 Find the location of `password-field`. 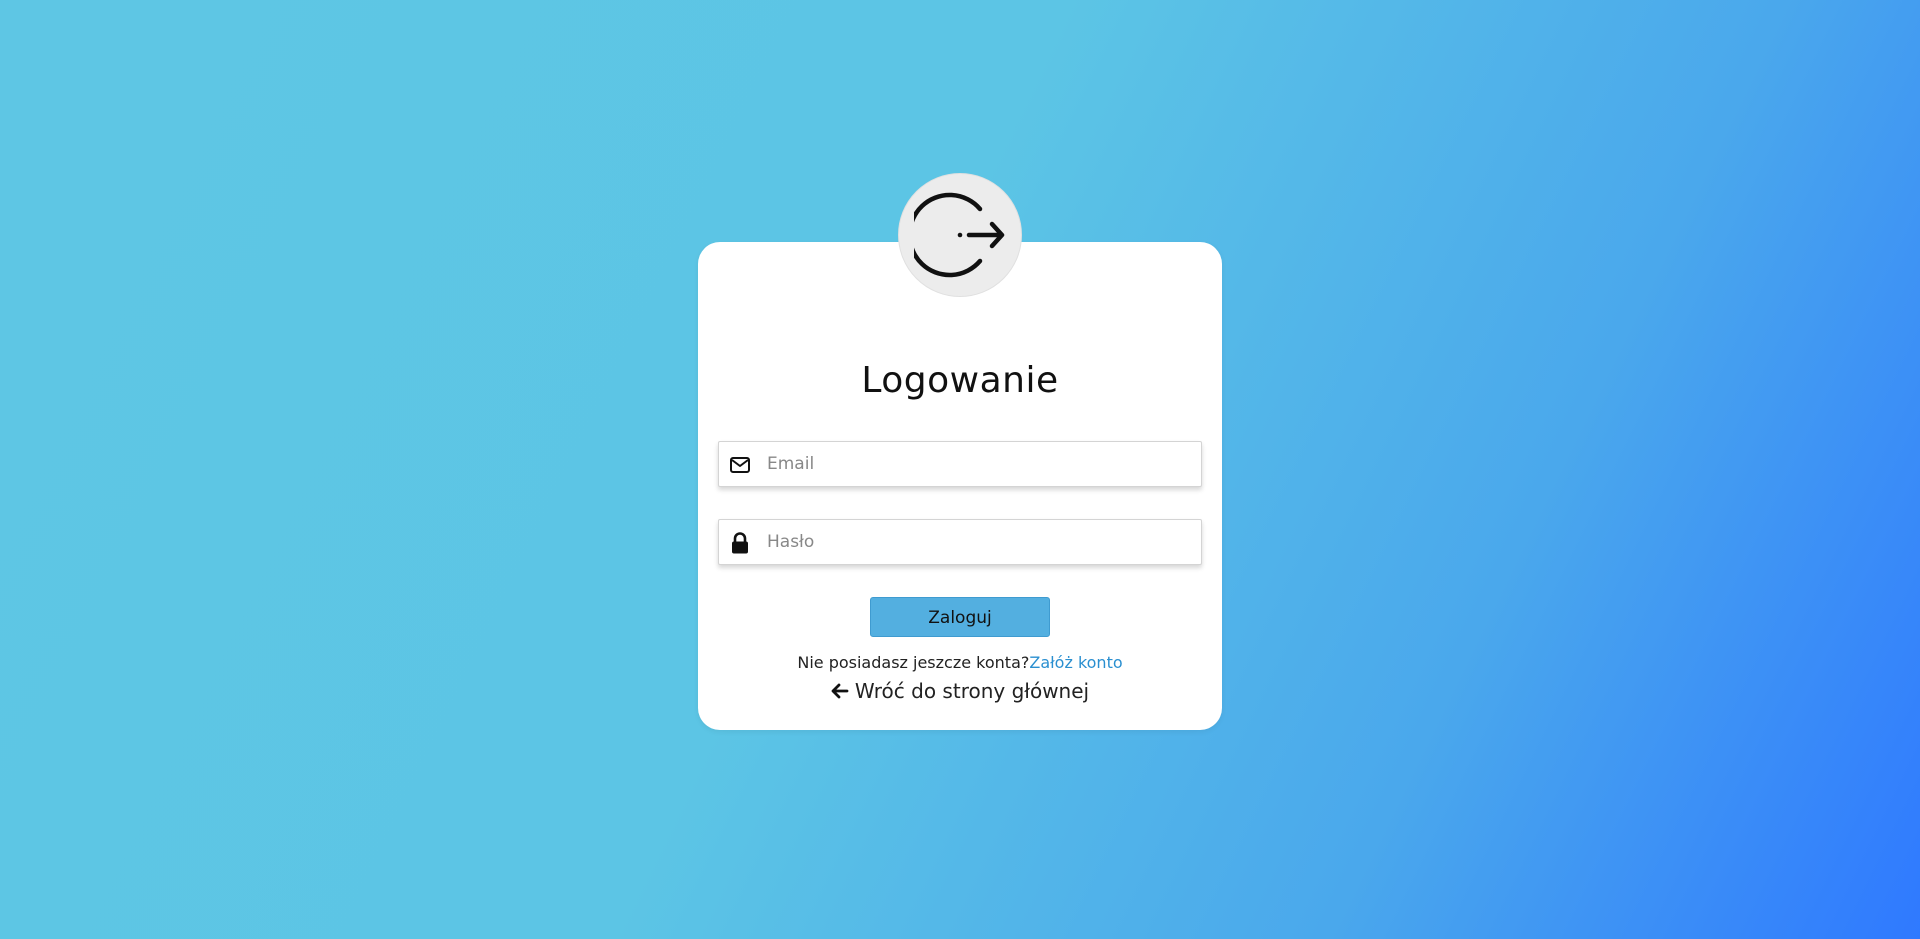

password-field is located at coordinates (960, 542).